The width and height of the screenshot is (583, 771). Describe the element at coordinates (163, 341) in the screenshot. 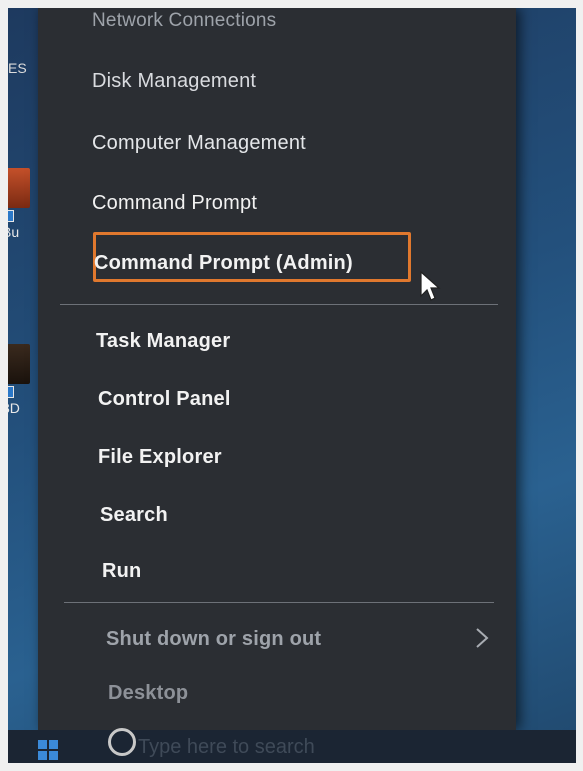

I see `menu-item-task-manager: Task Manager` at that location.